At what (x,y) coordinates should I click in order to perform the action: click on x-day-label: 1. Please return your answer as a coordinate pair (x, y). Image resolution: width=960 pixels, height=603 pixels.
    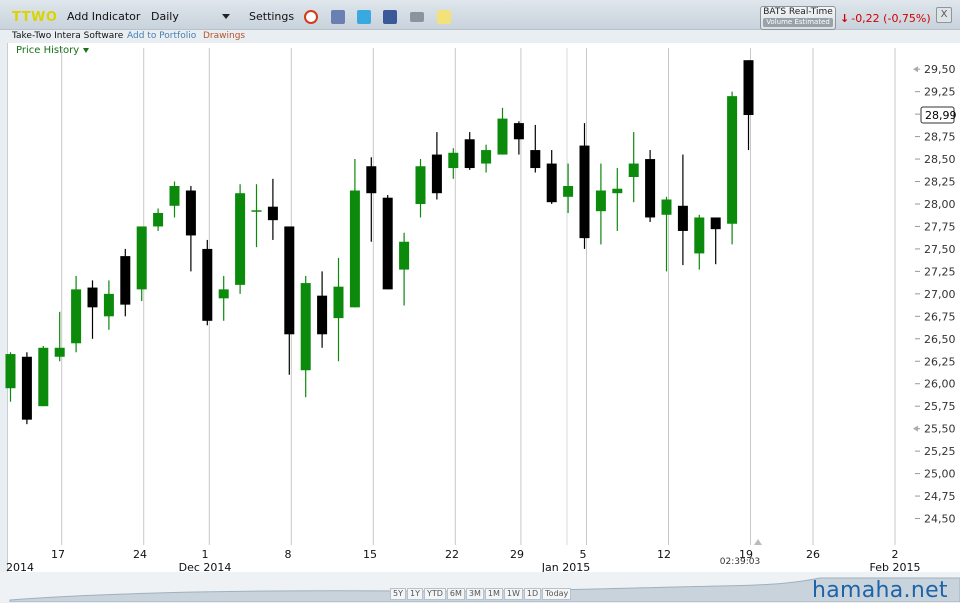
    Looking at the image, I should click on (205, 554).